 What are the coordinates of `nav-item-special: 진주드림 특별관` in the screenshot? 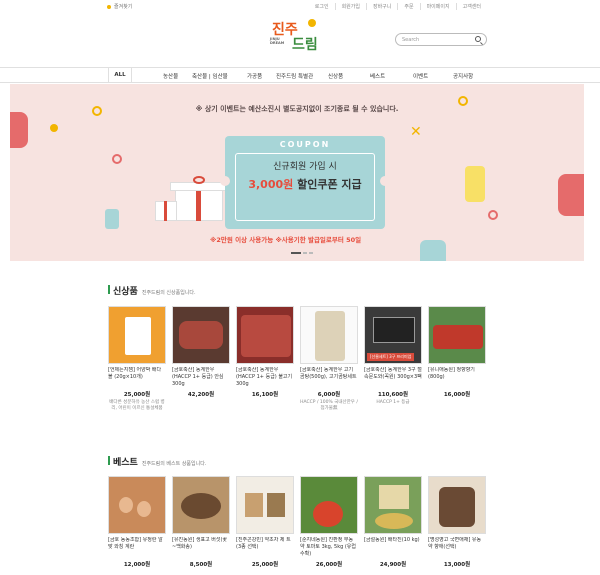 It's located at (294, 76).